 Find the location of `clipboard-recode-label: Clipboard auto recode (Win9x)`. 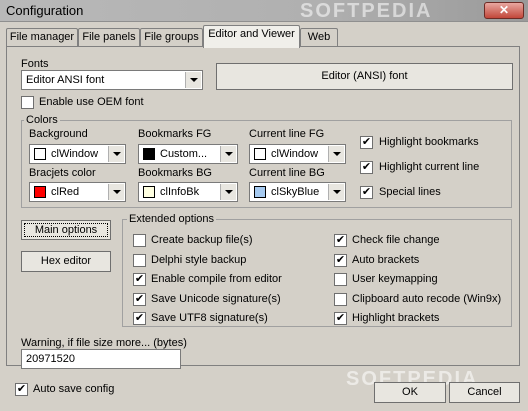

clipboard-recode-label: Clipboard auto recode (Win9x) is located at coordinates (427, 299).